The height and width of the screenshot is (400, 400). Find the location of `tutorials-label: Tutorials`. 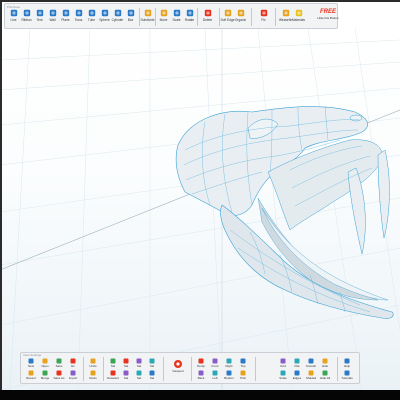

tutorials-label: Tutorials is located at coordinates (347, 378).